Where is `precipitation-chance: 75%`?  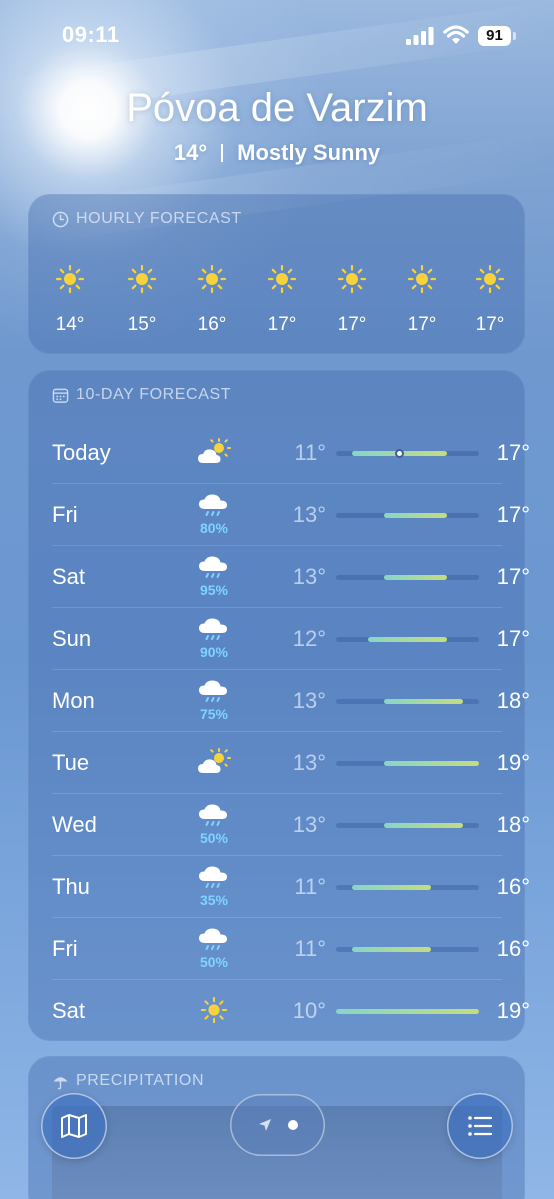
precipitation-chance: 75% is located at coordinates (214, 714).